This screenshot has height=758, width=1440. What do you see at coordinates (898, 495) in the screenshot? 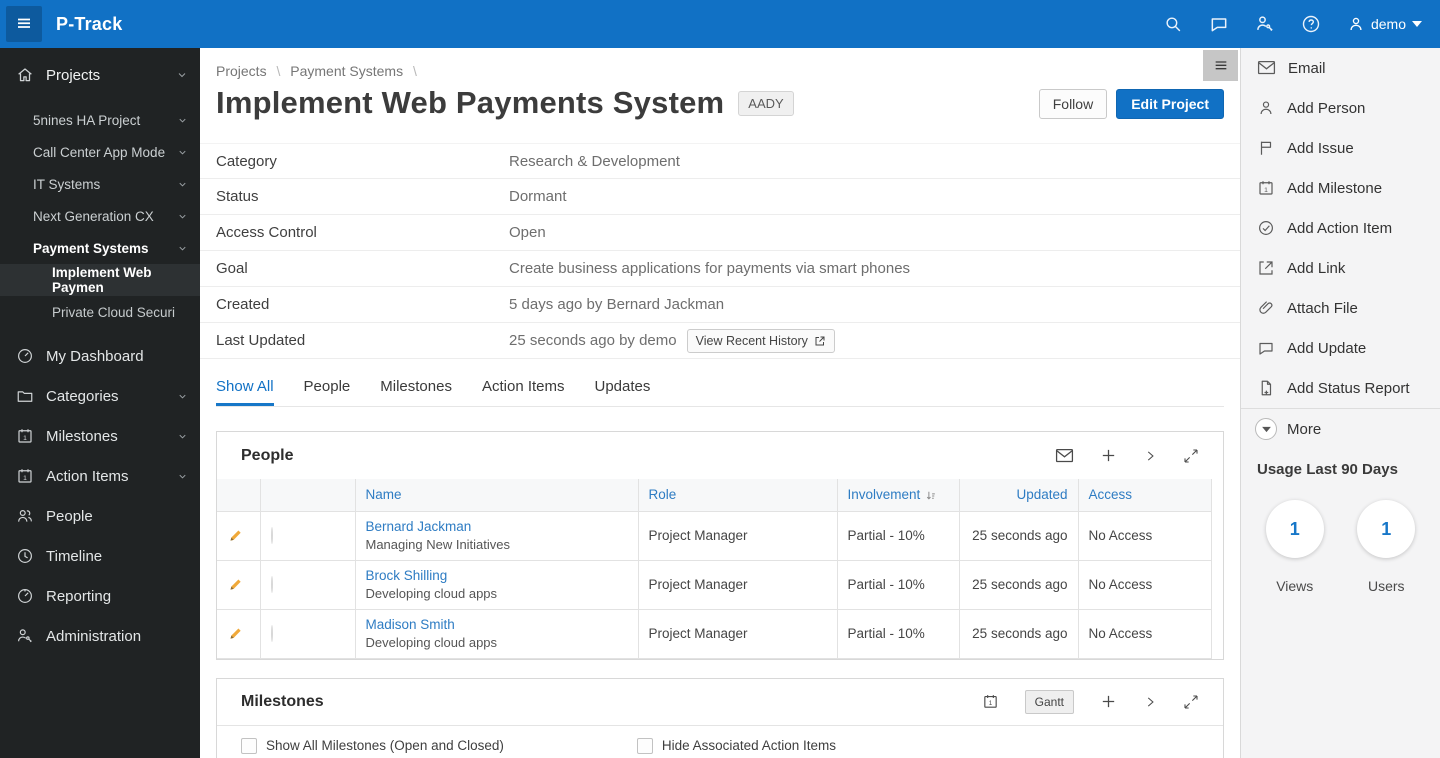
I see `header-involvement: Involvement` at bounding box center [898, 495].